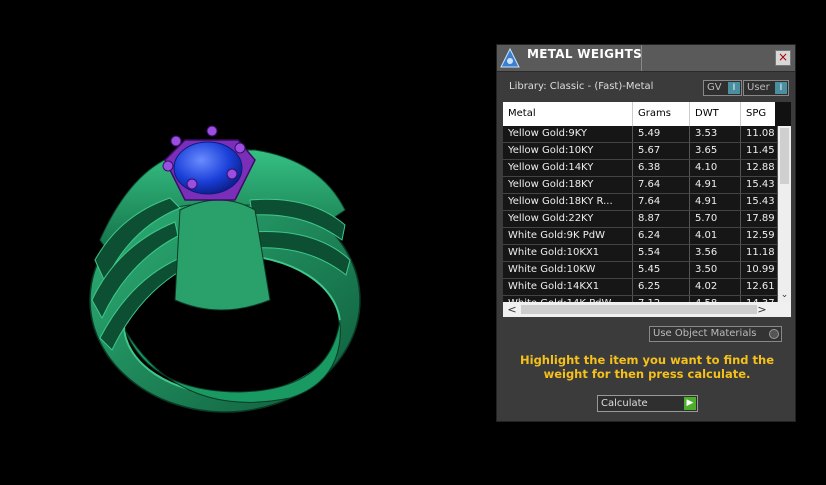 This screenshot has height=485, width=826. Describe the element at coordinates (661, 253) in the screenshot. I see `cell-grams: 5.54` at that location.